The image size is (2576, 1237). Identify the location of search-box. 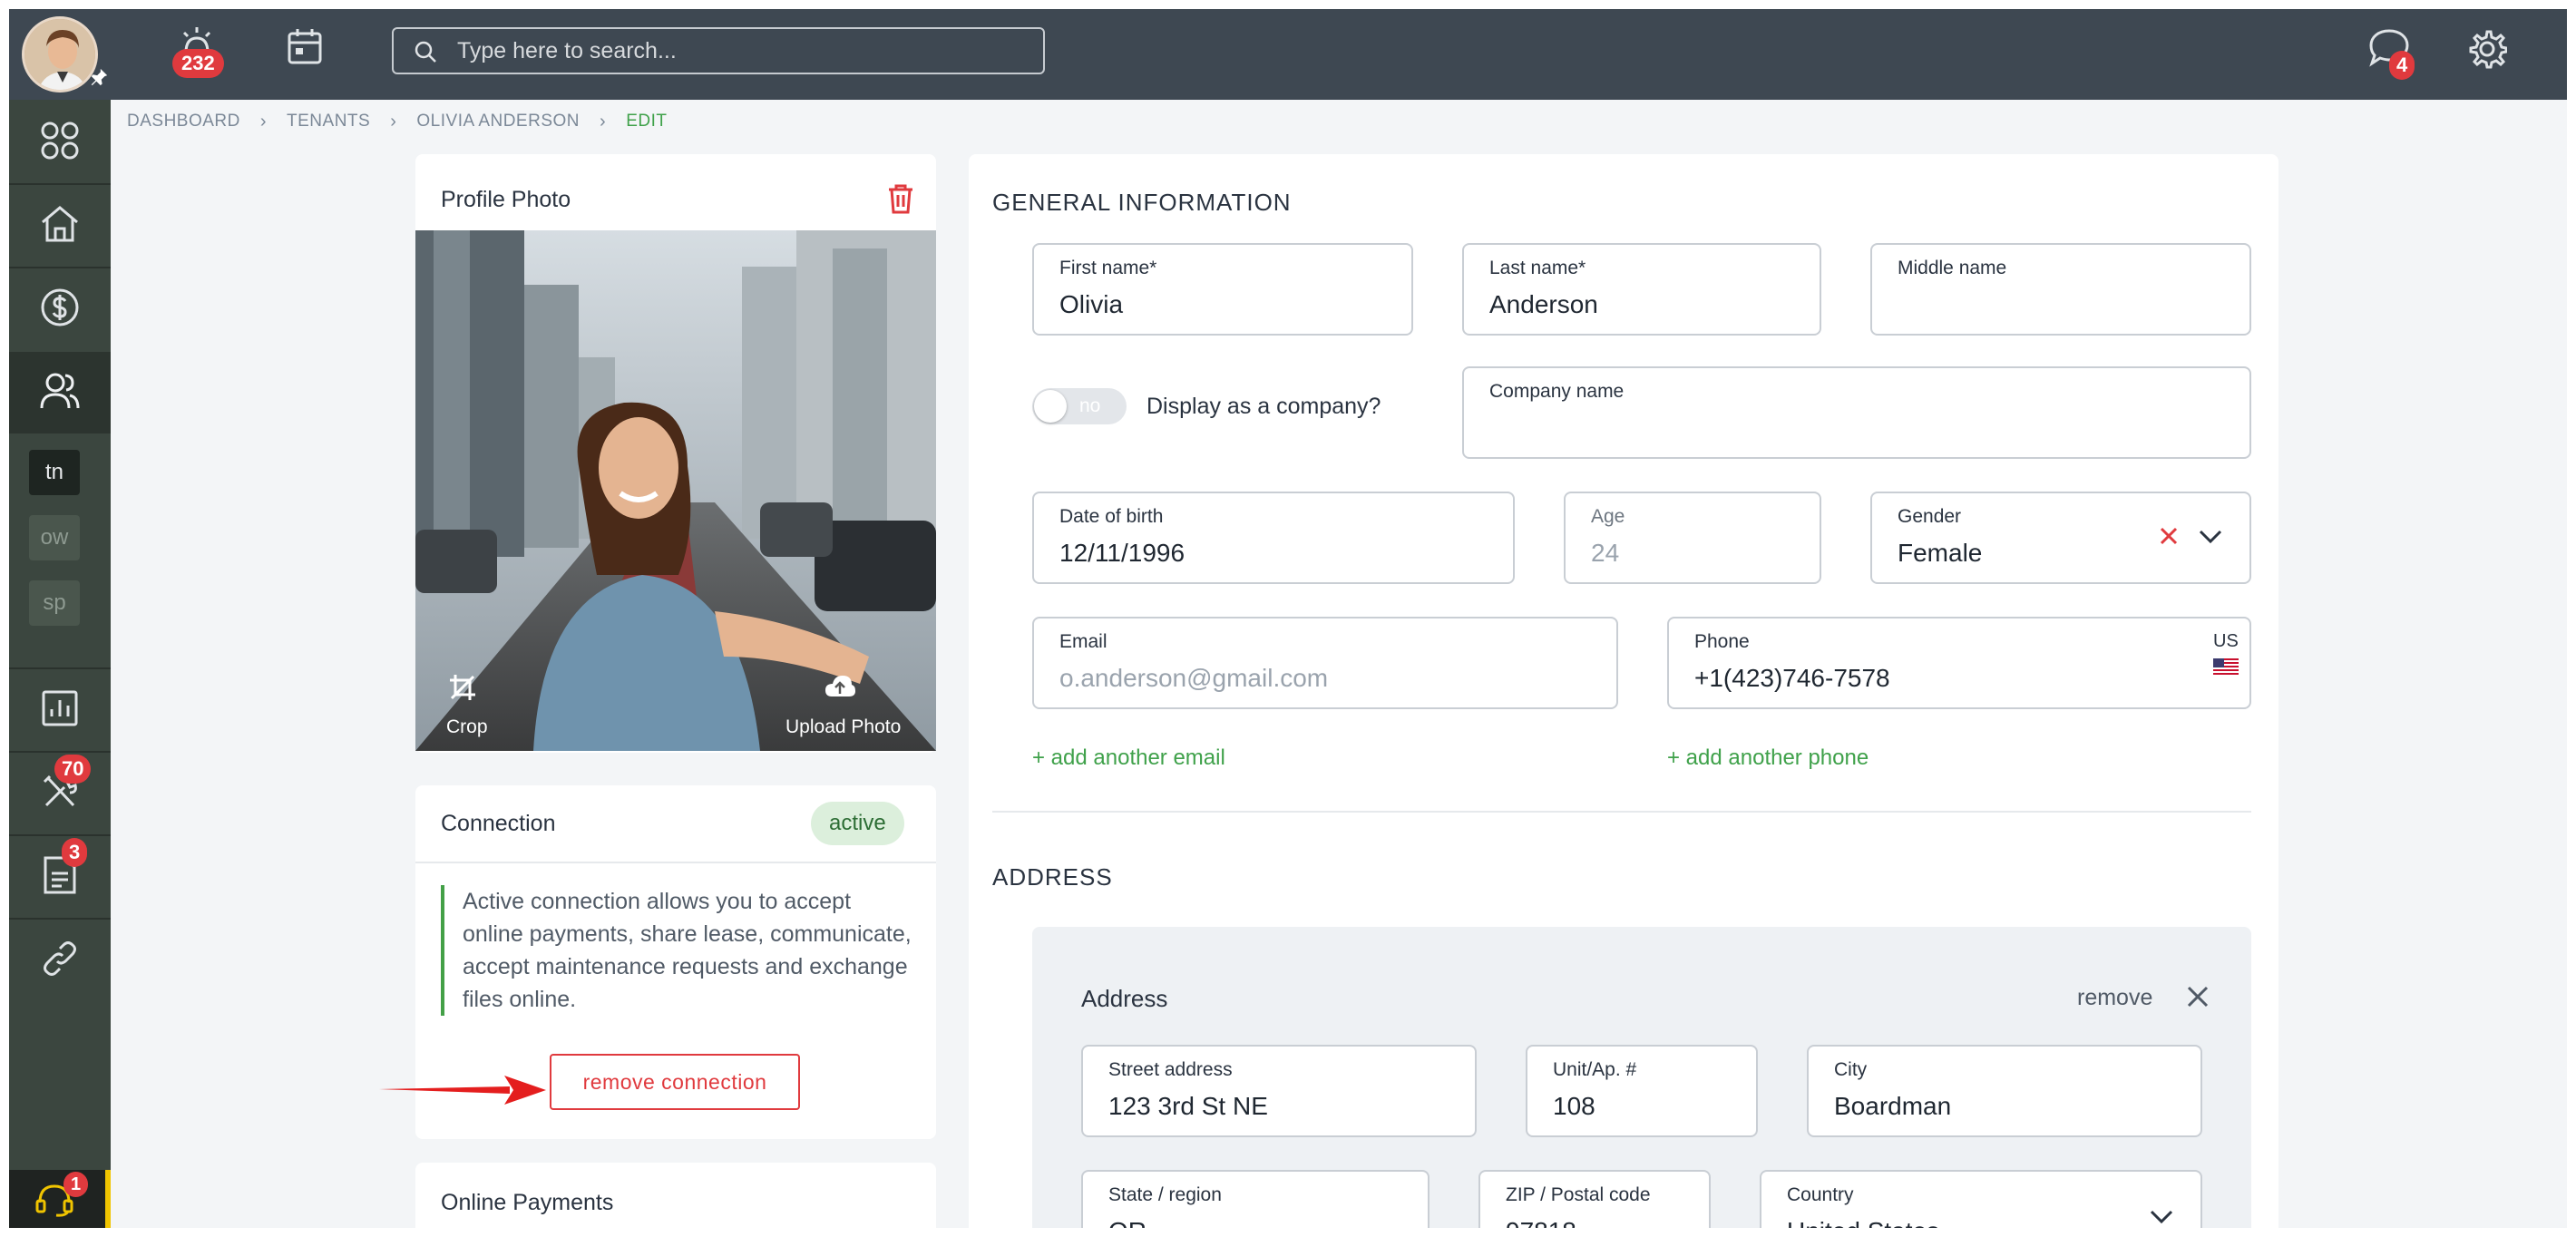
(718, 50).